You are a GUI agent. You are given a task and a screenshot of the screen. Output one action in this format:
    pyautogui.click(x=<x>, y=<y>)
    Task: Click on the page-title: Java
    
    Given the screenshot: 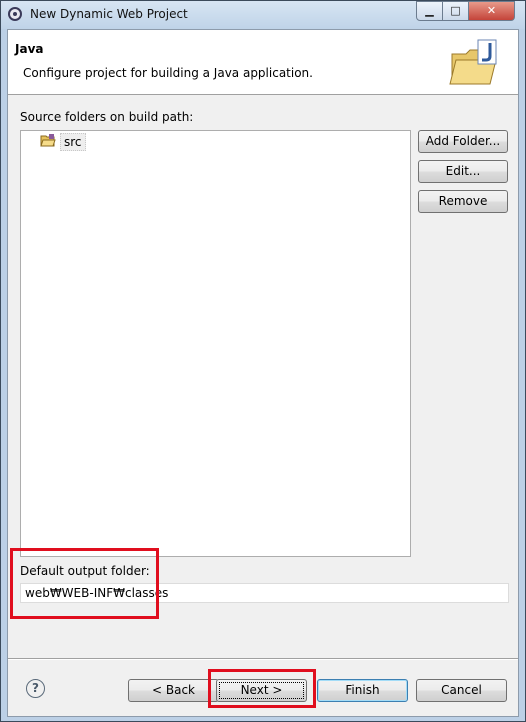 What is the action you would take?
    pyautogui.click(x=29, y=49)
    